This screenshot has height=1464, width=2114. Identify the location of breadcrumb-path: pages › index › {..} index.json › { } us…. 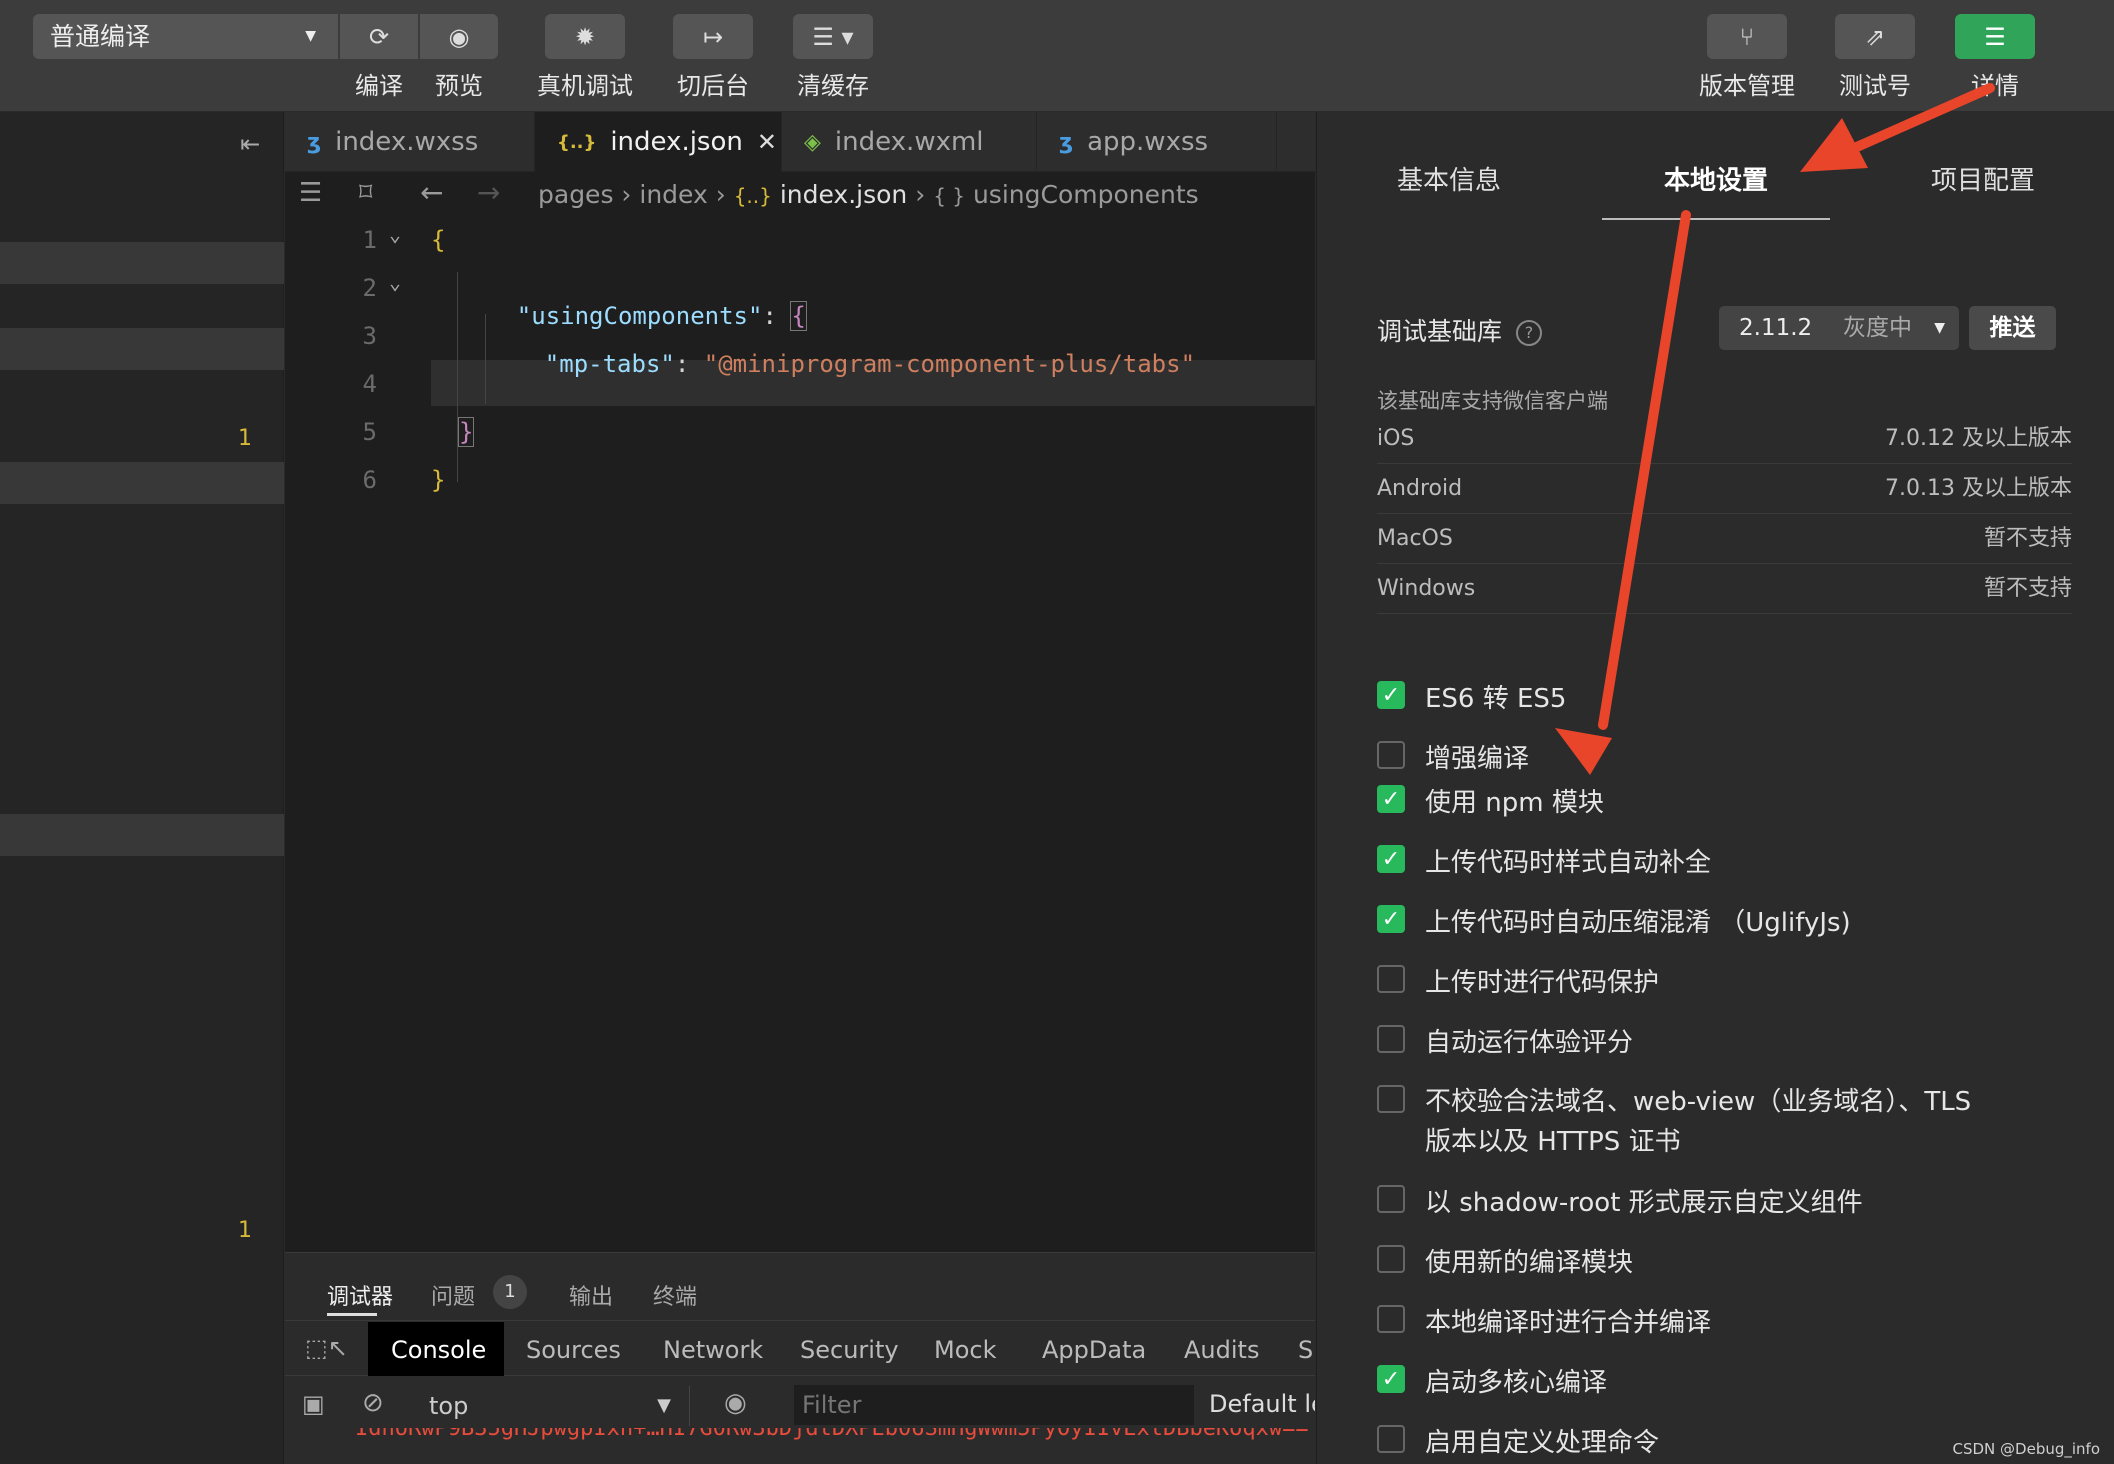
(868, 194).